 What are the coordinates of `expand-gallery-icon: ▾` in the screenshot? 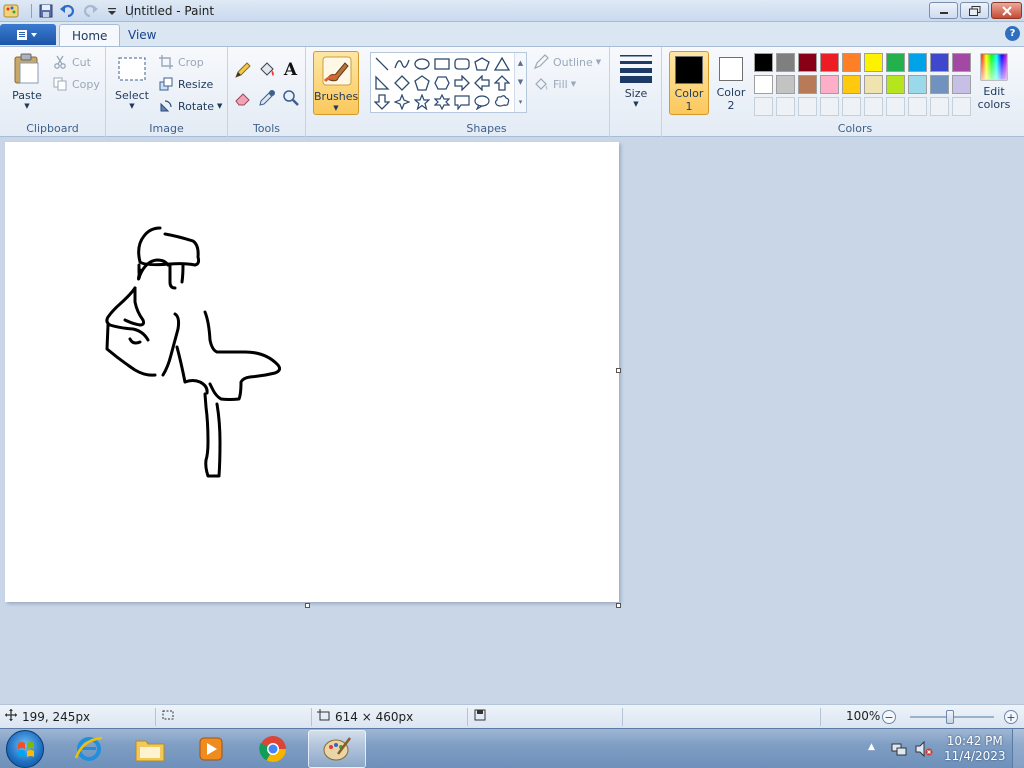 It's located at (521, 102).